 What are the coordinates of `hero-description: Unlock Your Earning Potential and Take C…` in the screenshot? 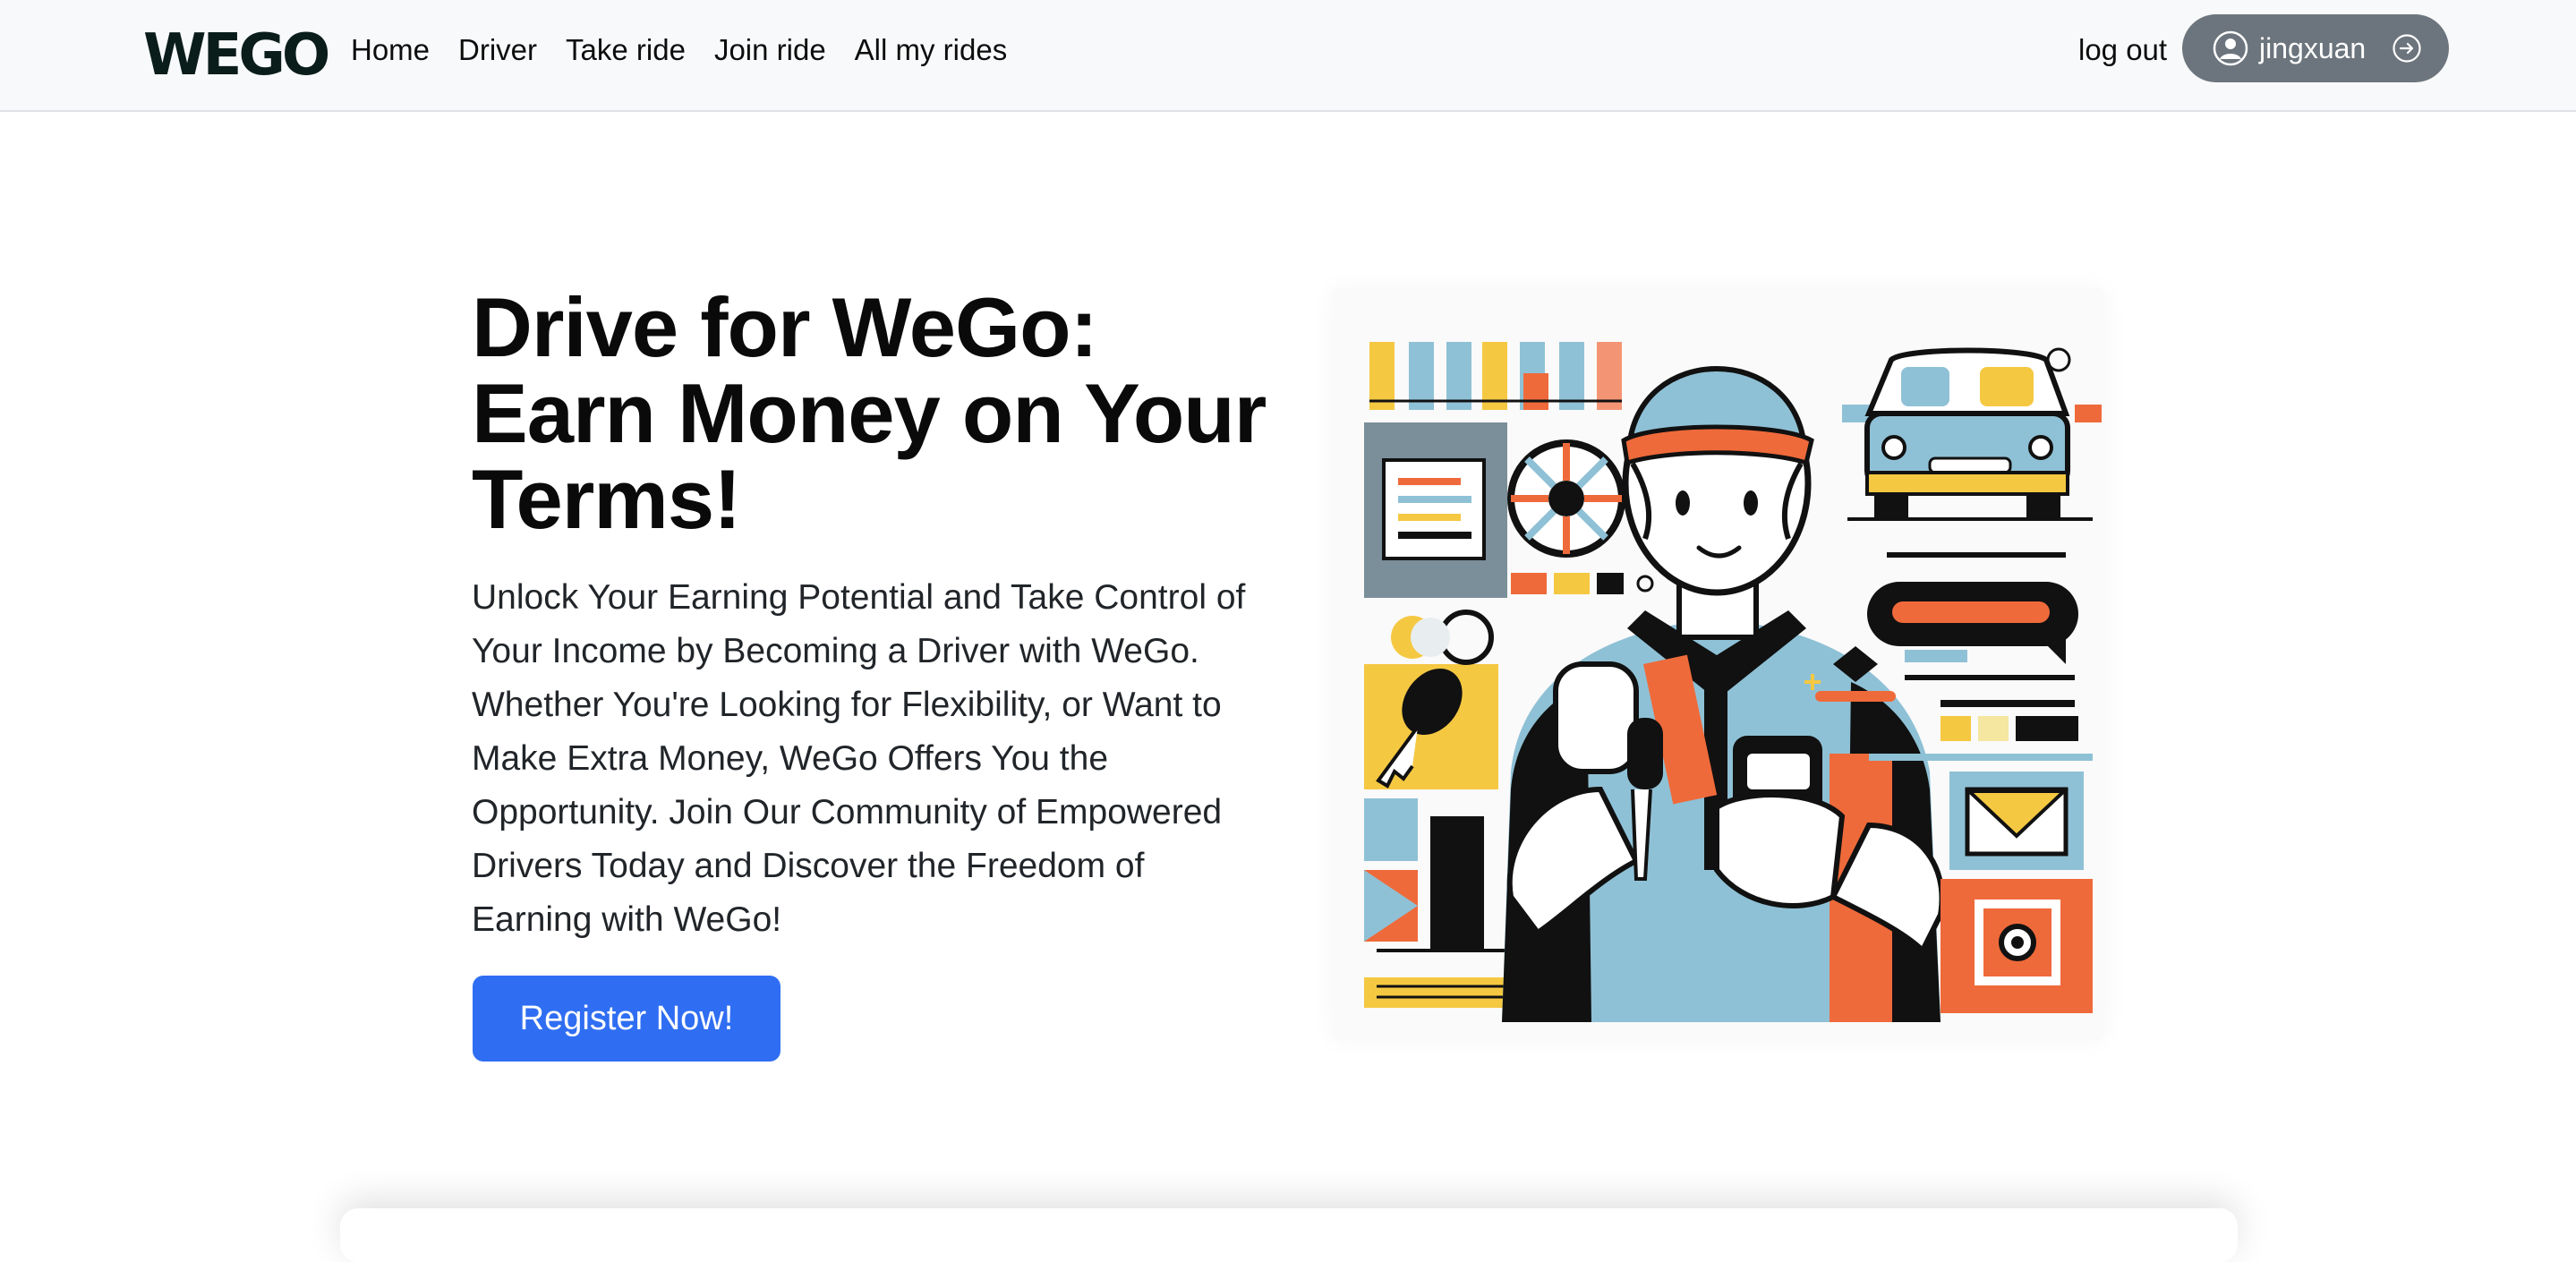 It's located at (859, 758).